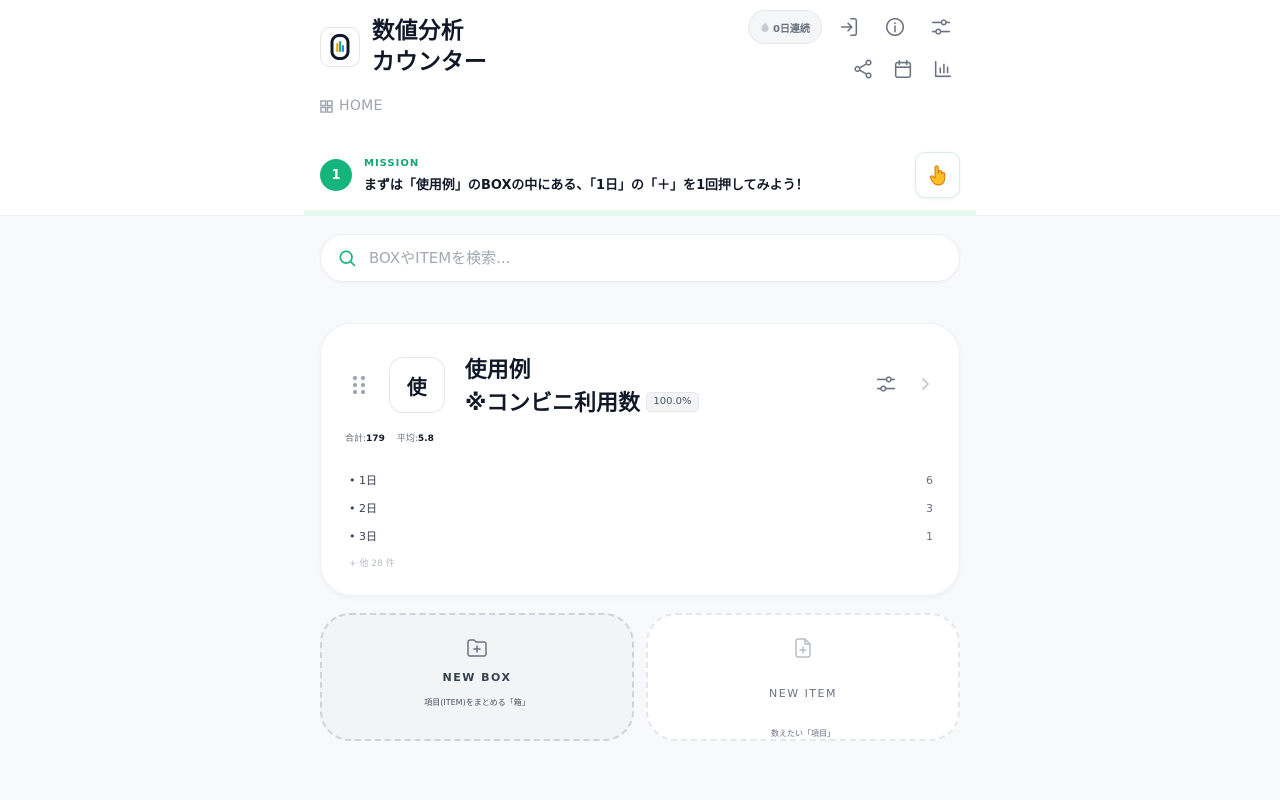 This screenshot has width=1280, height=800. I want to click on box-title: 使用例 ※コンビニ利用数 100.0%, so click(655, 387).